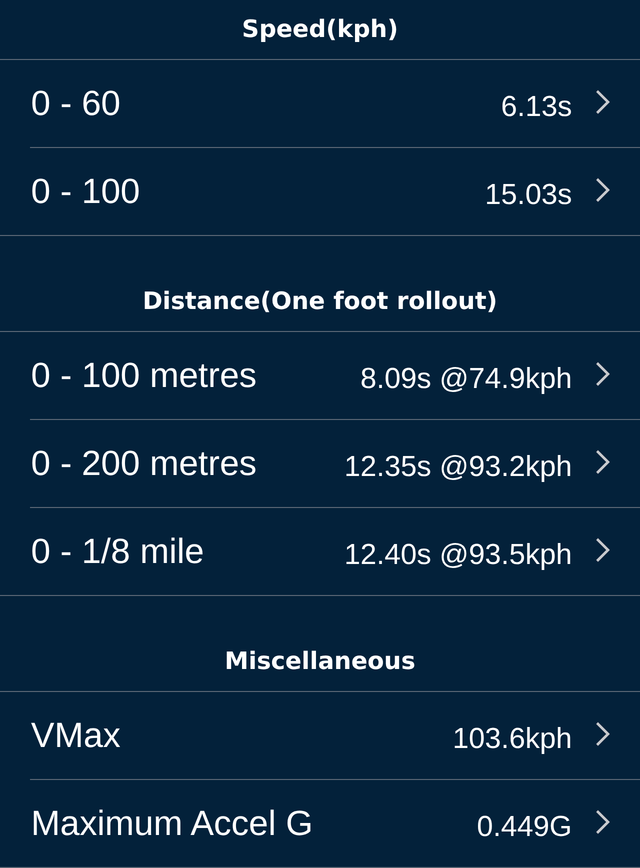 The width and height of the screenshot is (640, 868). What do you see at coordinates (458, 467) in the screenshot?
I see `row-value: 12.35s @93.2kph` at bounding box center [458, 467].